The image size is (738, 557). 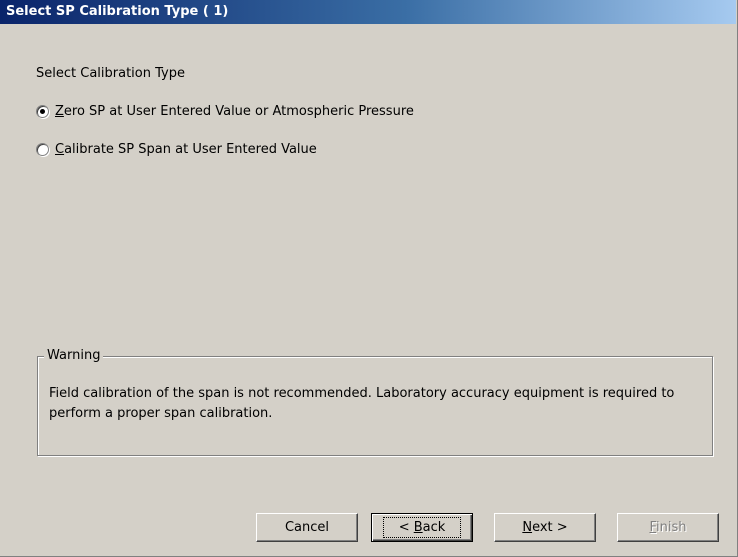 What do you see at coordinates (74, 356) in the screenshot?
I see `warning-title: Warning` at bounding box center [74, 356].